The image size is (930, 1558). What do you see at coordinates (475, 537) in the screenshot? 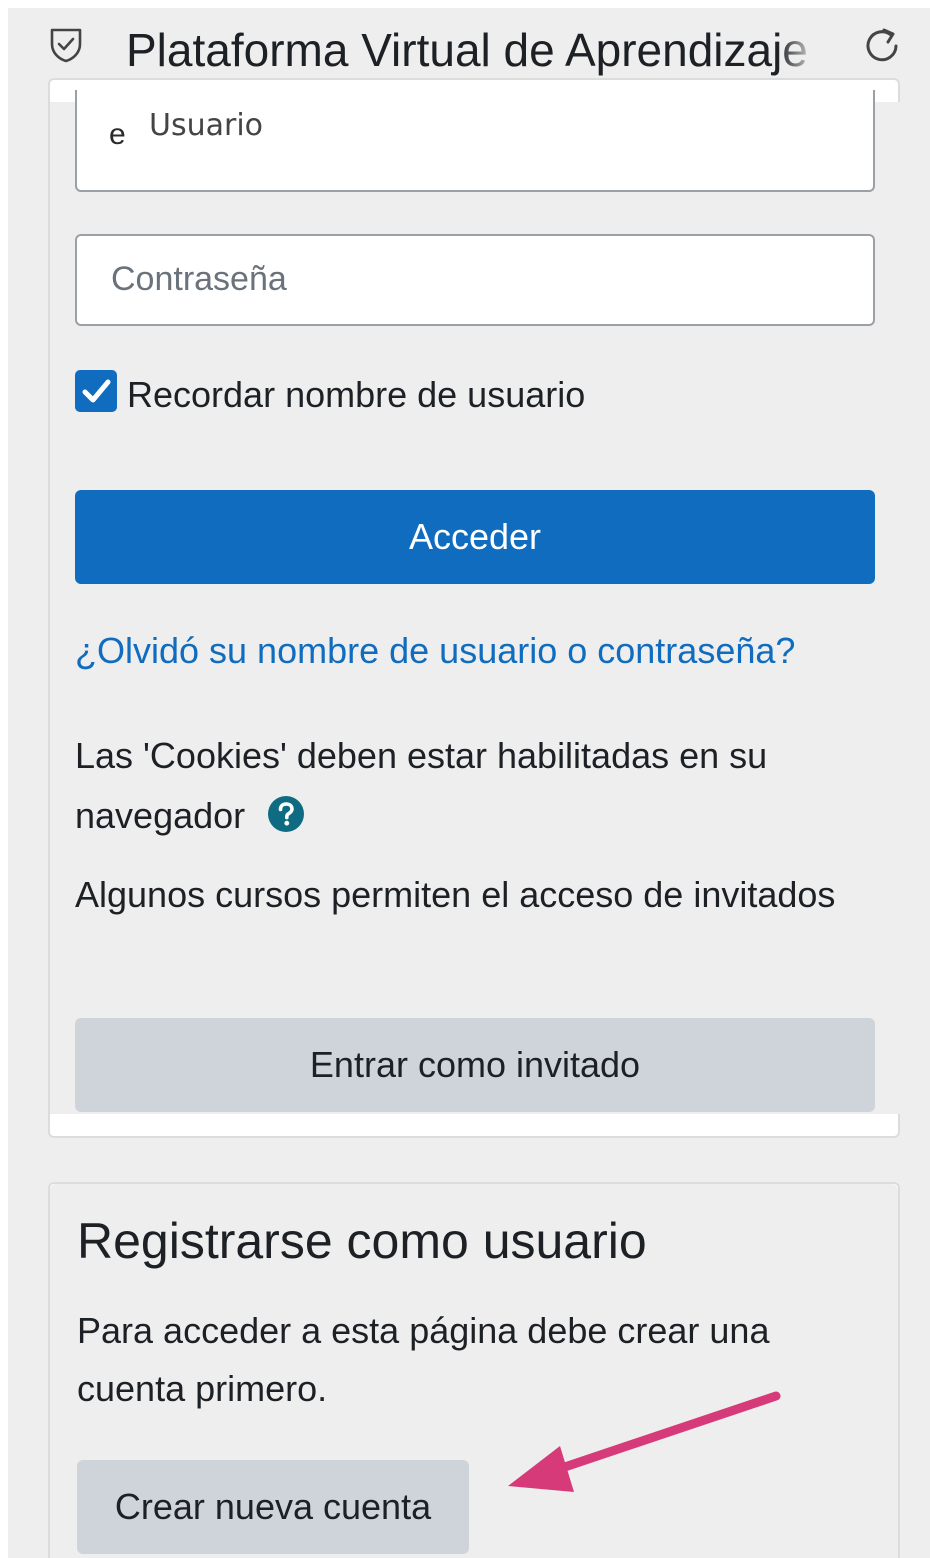
I see `login-button: Acceder` at bounding box center [475, 537].